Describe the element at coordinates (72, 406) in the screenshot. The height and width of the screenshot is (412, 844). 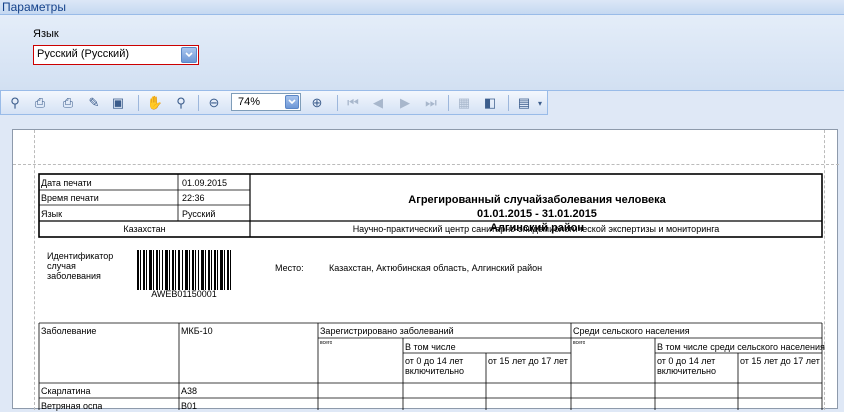
I see `table-row-disease: Ветряная оспа` at that location.